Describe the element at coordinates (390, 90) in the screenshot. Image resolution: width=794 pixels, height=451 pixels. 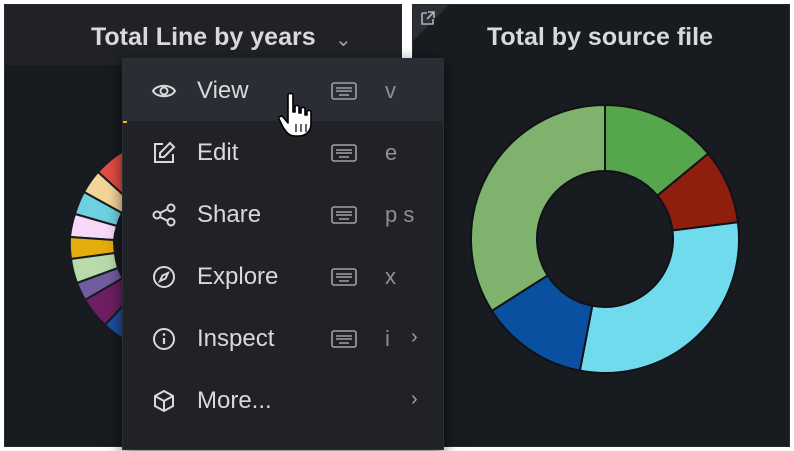
I see `menu-item-shortcut: v` at that location.